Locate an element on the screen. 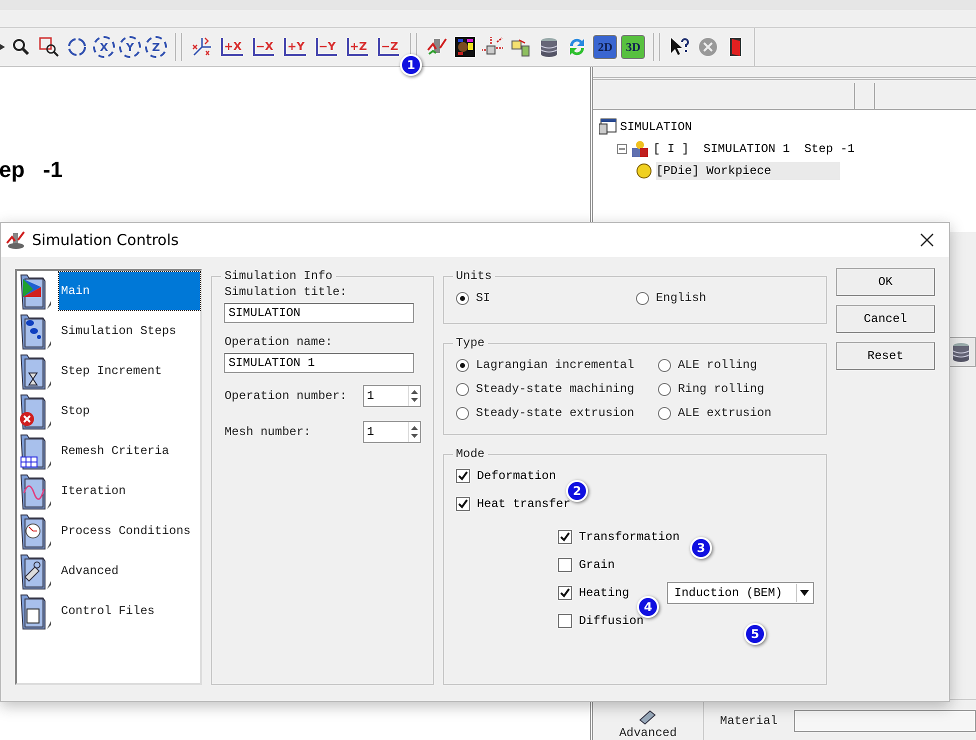 The height and width of the screenshot is (740, 976). axis-view-button: +X is located at coordinates (232, 47).